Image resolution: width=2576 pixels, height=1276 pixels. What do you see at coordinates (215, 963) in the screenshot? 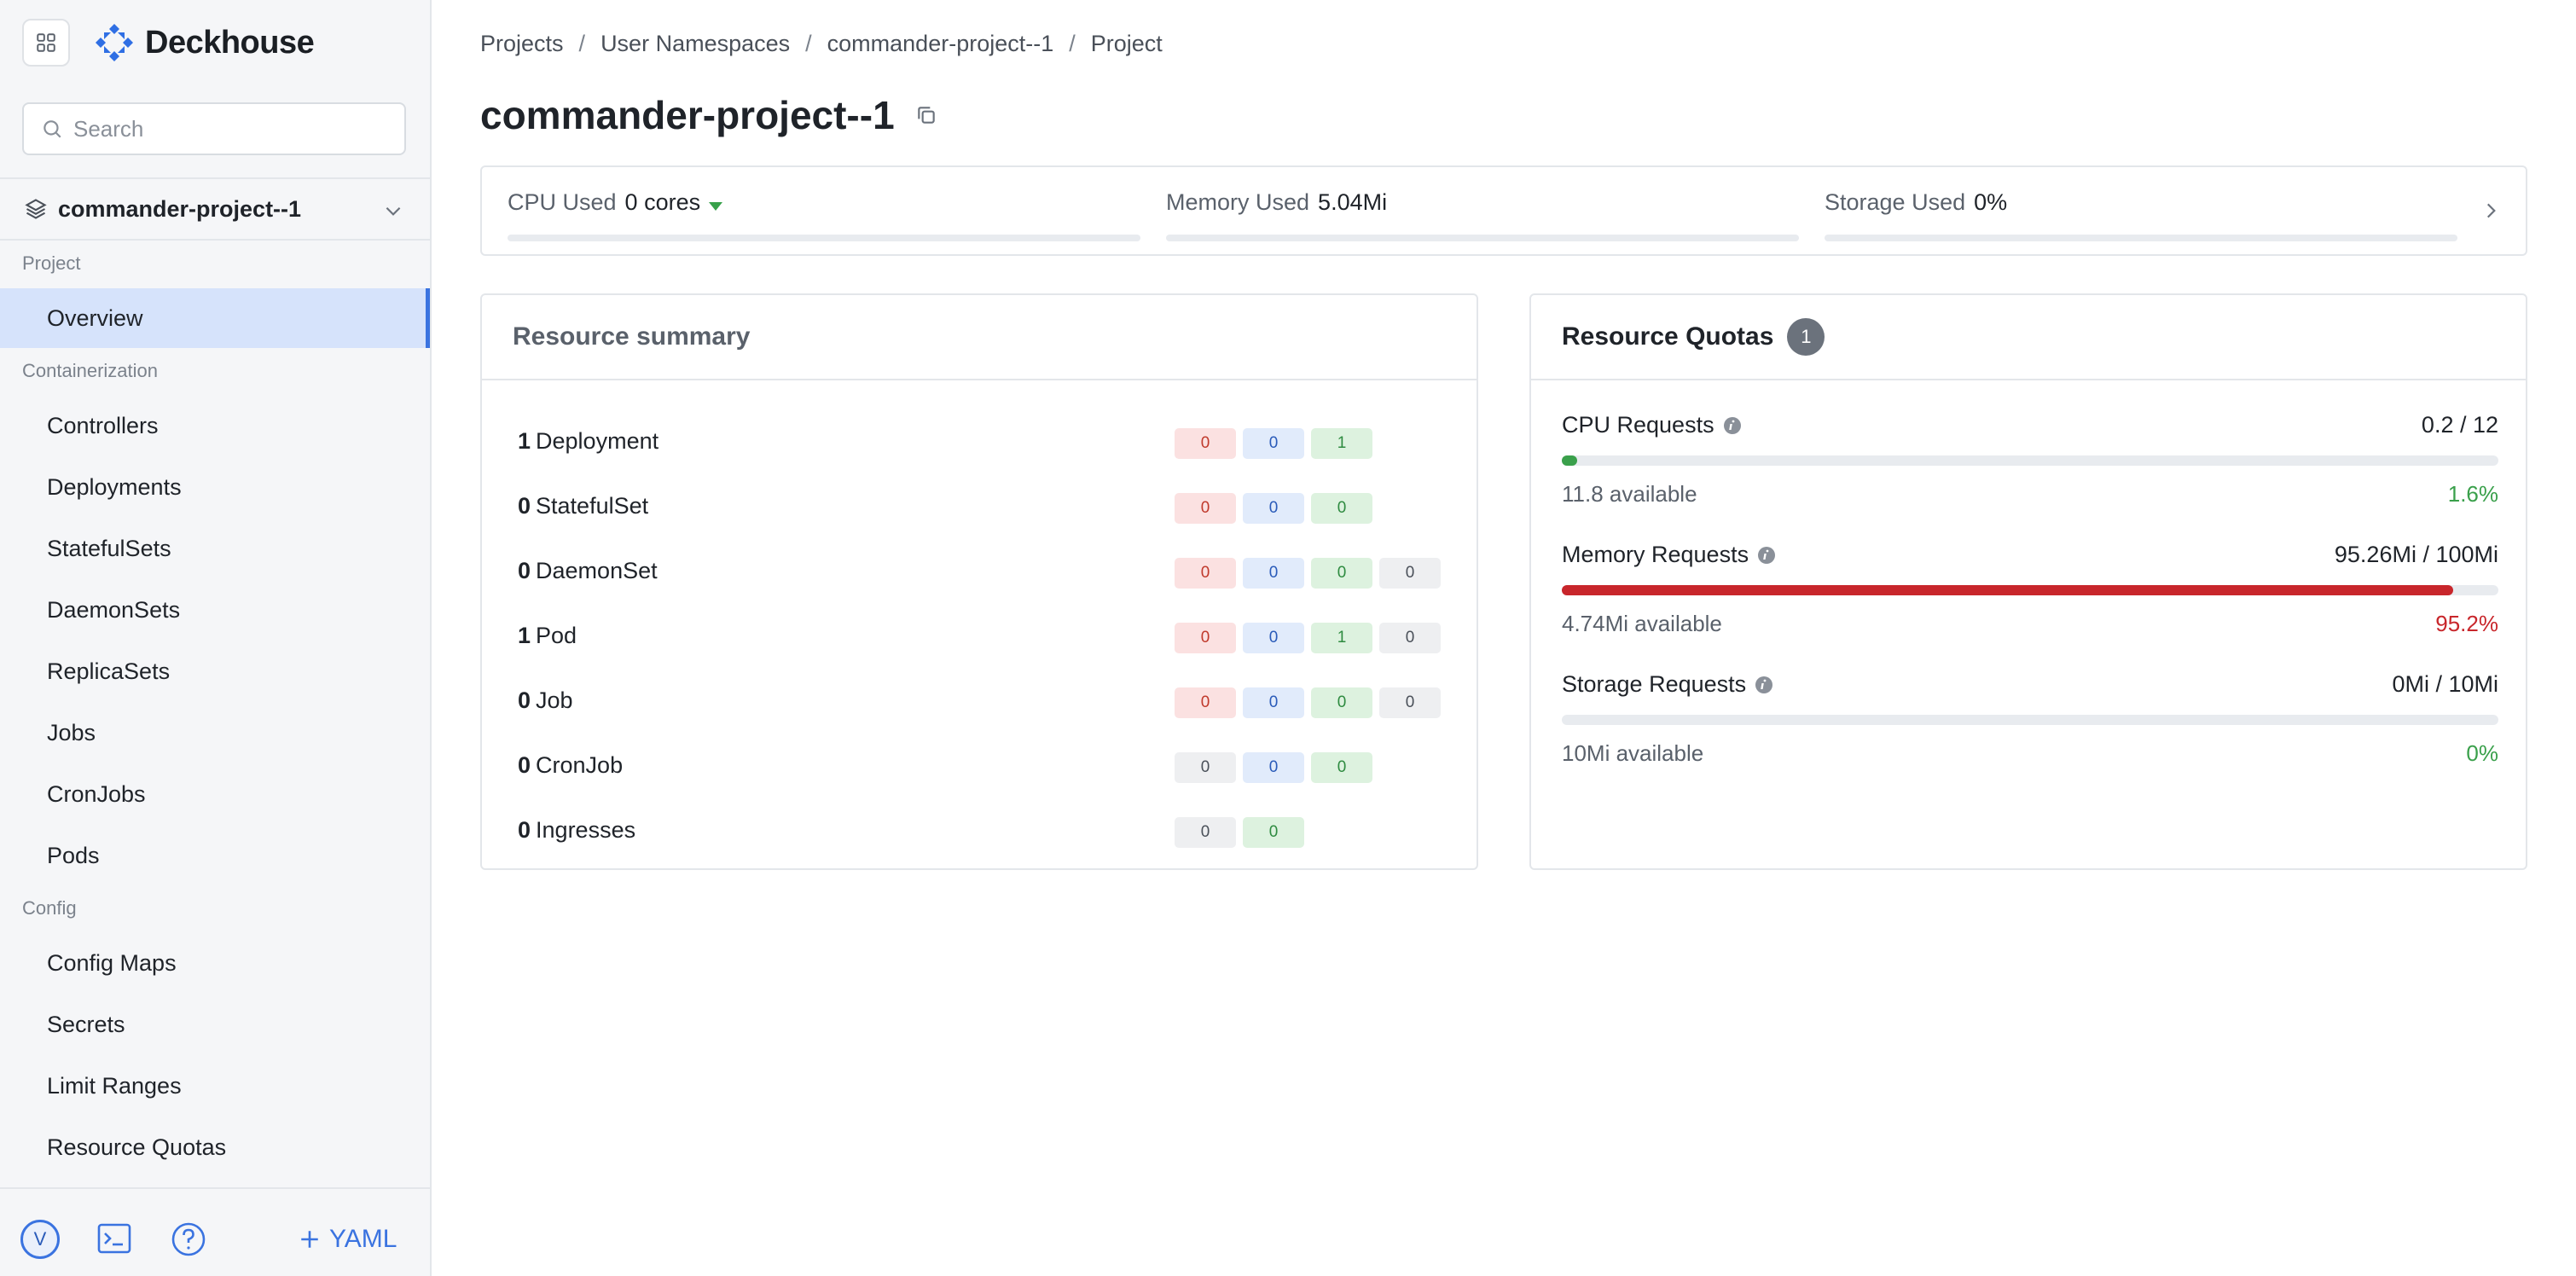
I see `sidebar-item-config-maps: Config Maps` at bounding box center [215, 963].